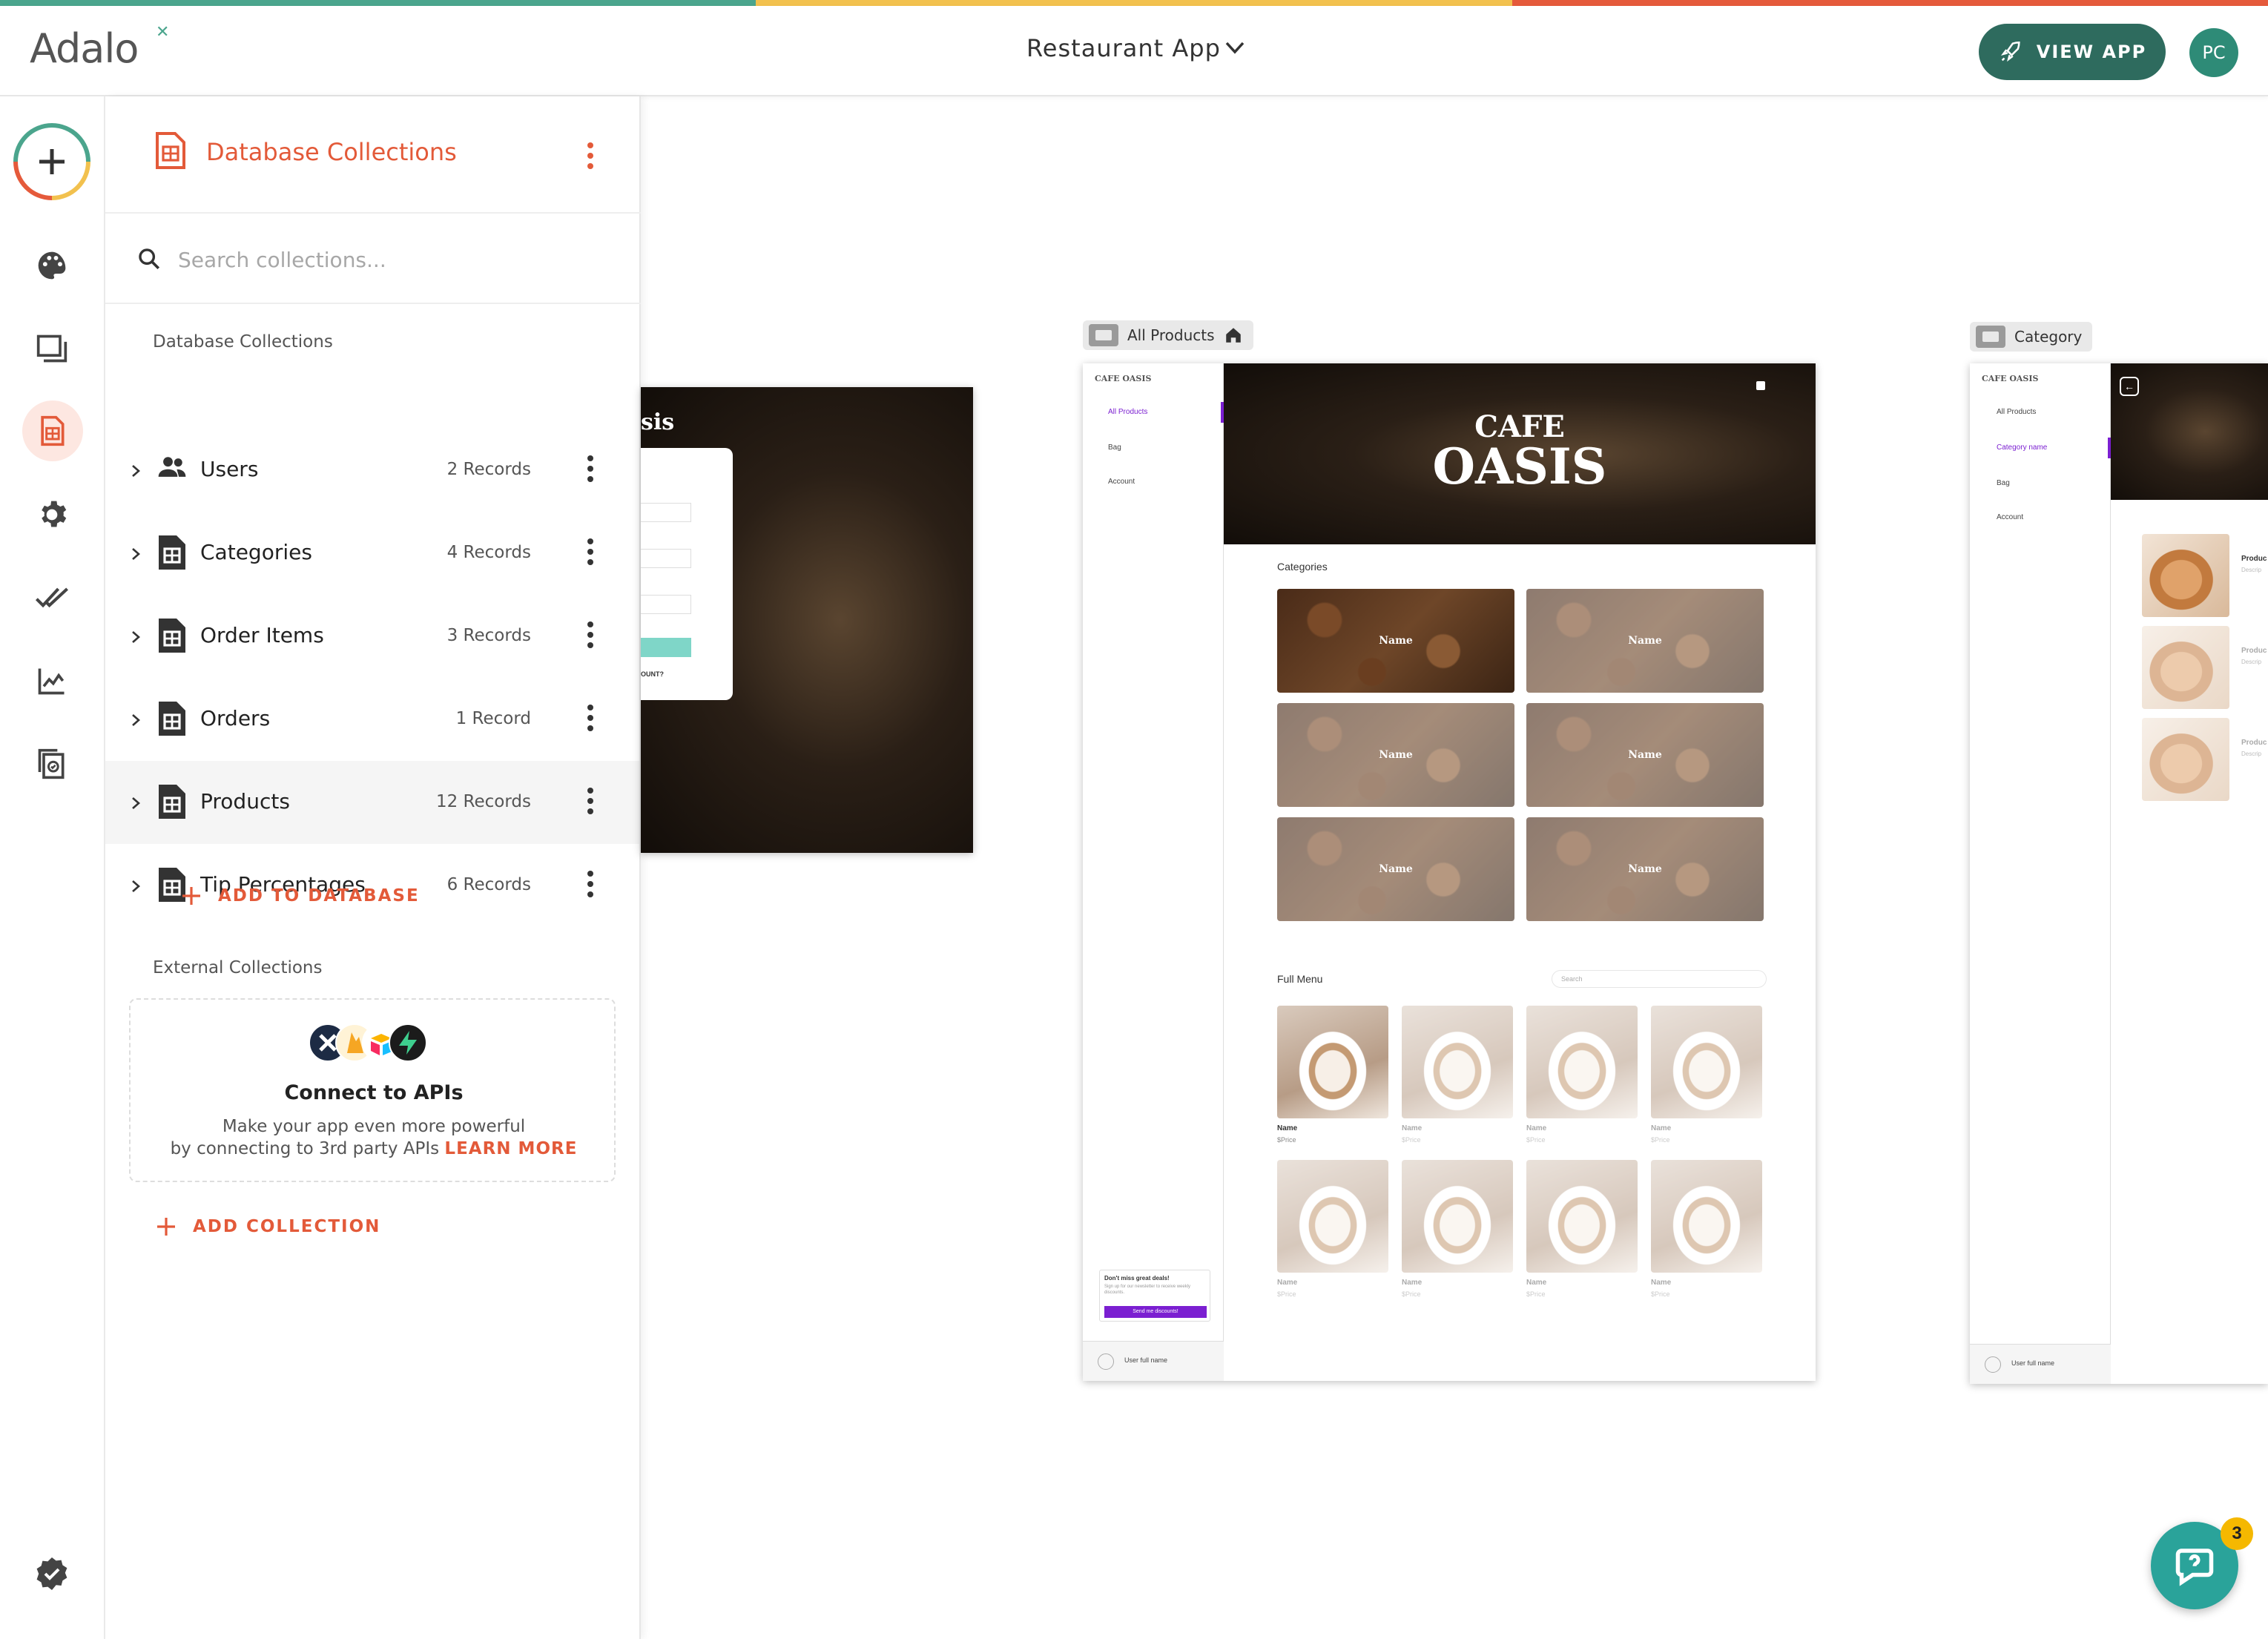  Describe the element at coordinates (666, 647) in the screenshot. I see `login-button` at that location.